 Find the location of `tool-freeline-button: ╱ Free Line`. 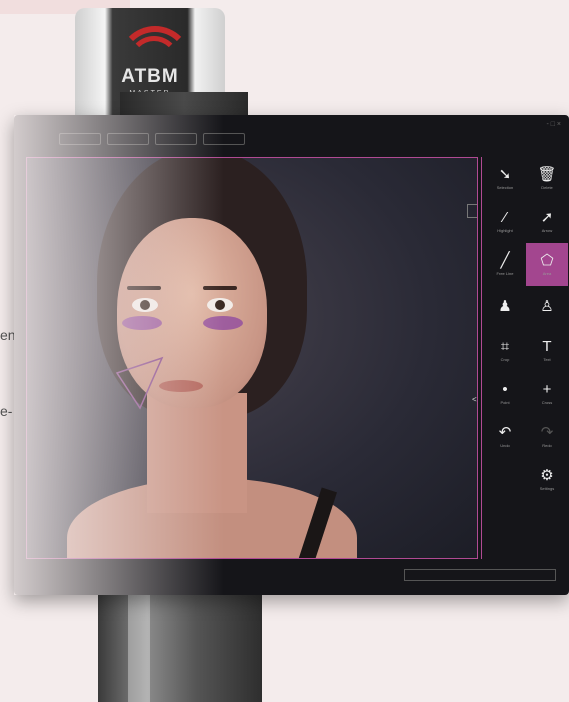

tool-freeline-button: ╱ Free Line is located at coordinates (505, 264).